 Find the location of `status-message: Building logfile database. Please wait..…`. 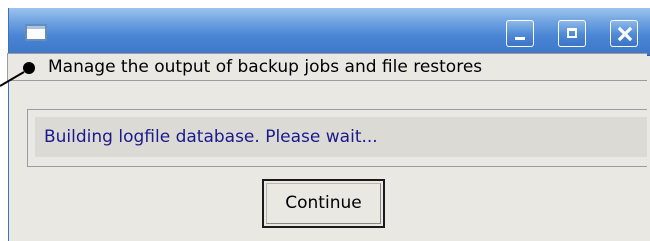

status-message: Building logfile database. Please wait..… is located at coordinates (211, 137).